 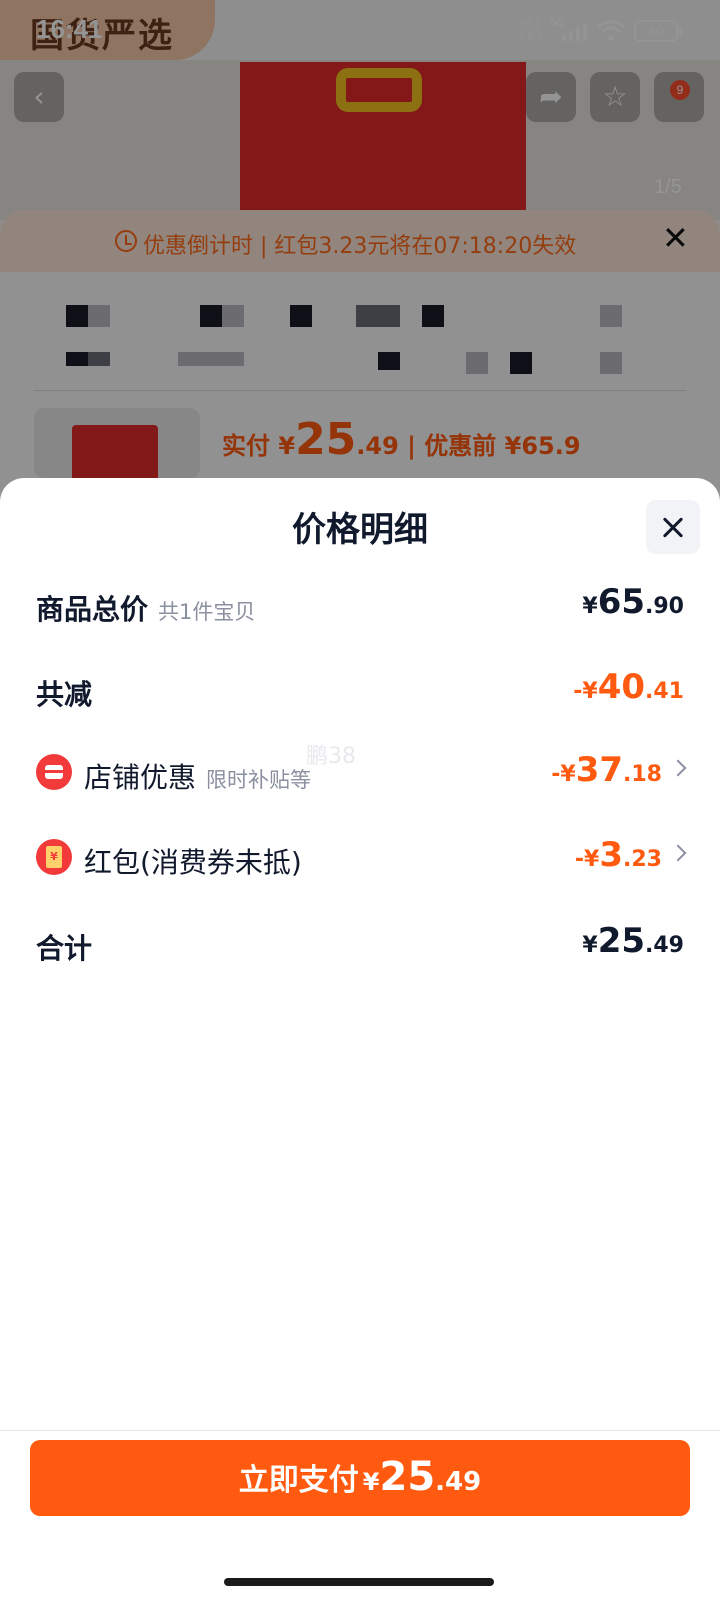 I want to click on home-indicator, so click(x=359, y=1582).